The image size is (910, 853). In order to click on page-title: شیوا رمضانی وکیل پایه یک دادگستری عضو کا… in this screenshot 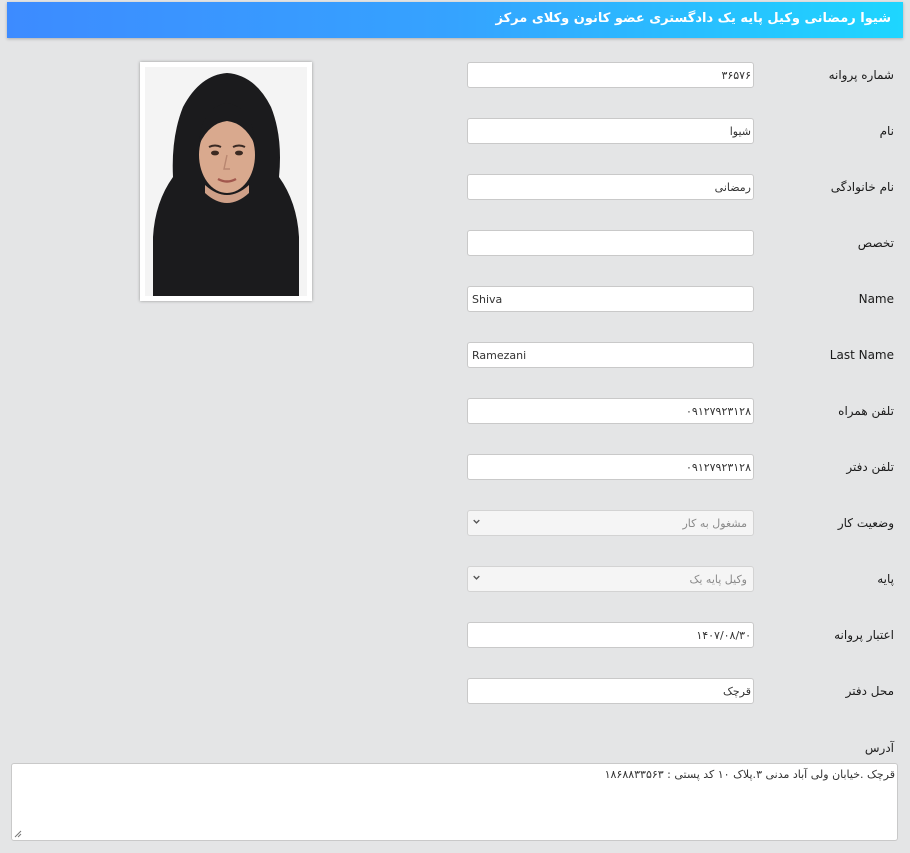, I will do `click(693, 18)`.